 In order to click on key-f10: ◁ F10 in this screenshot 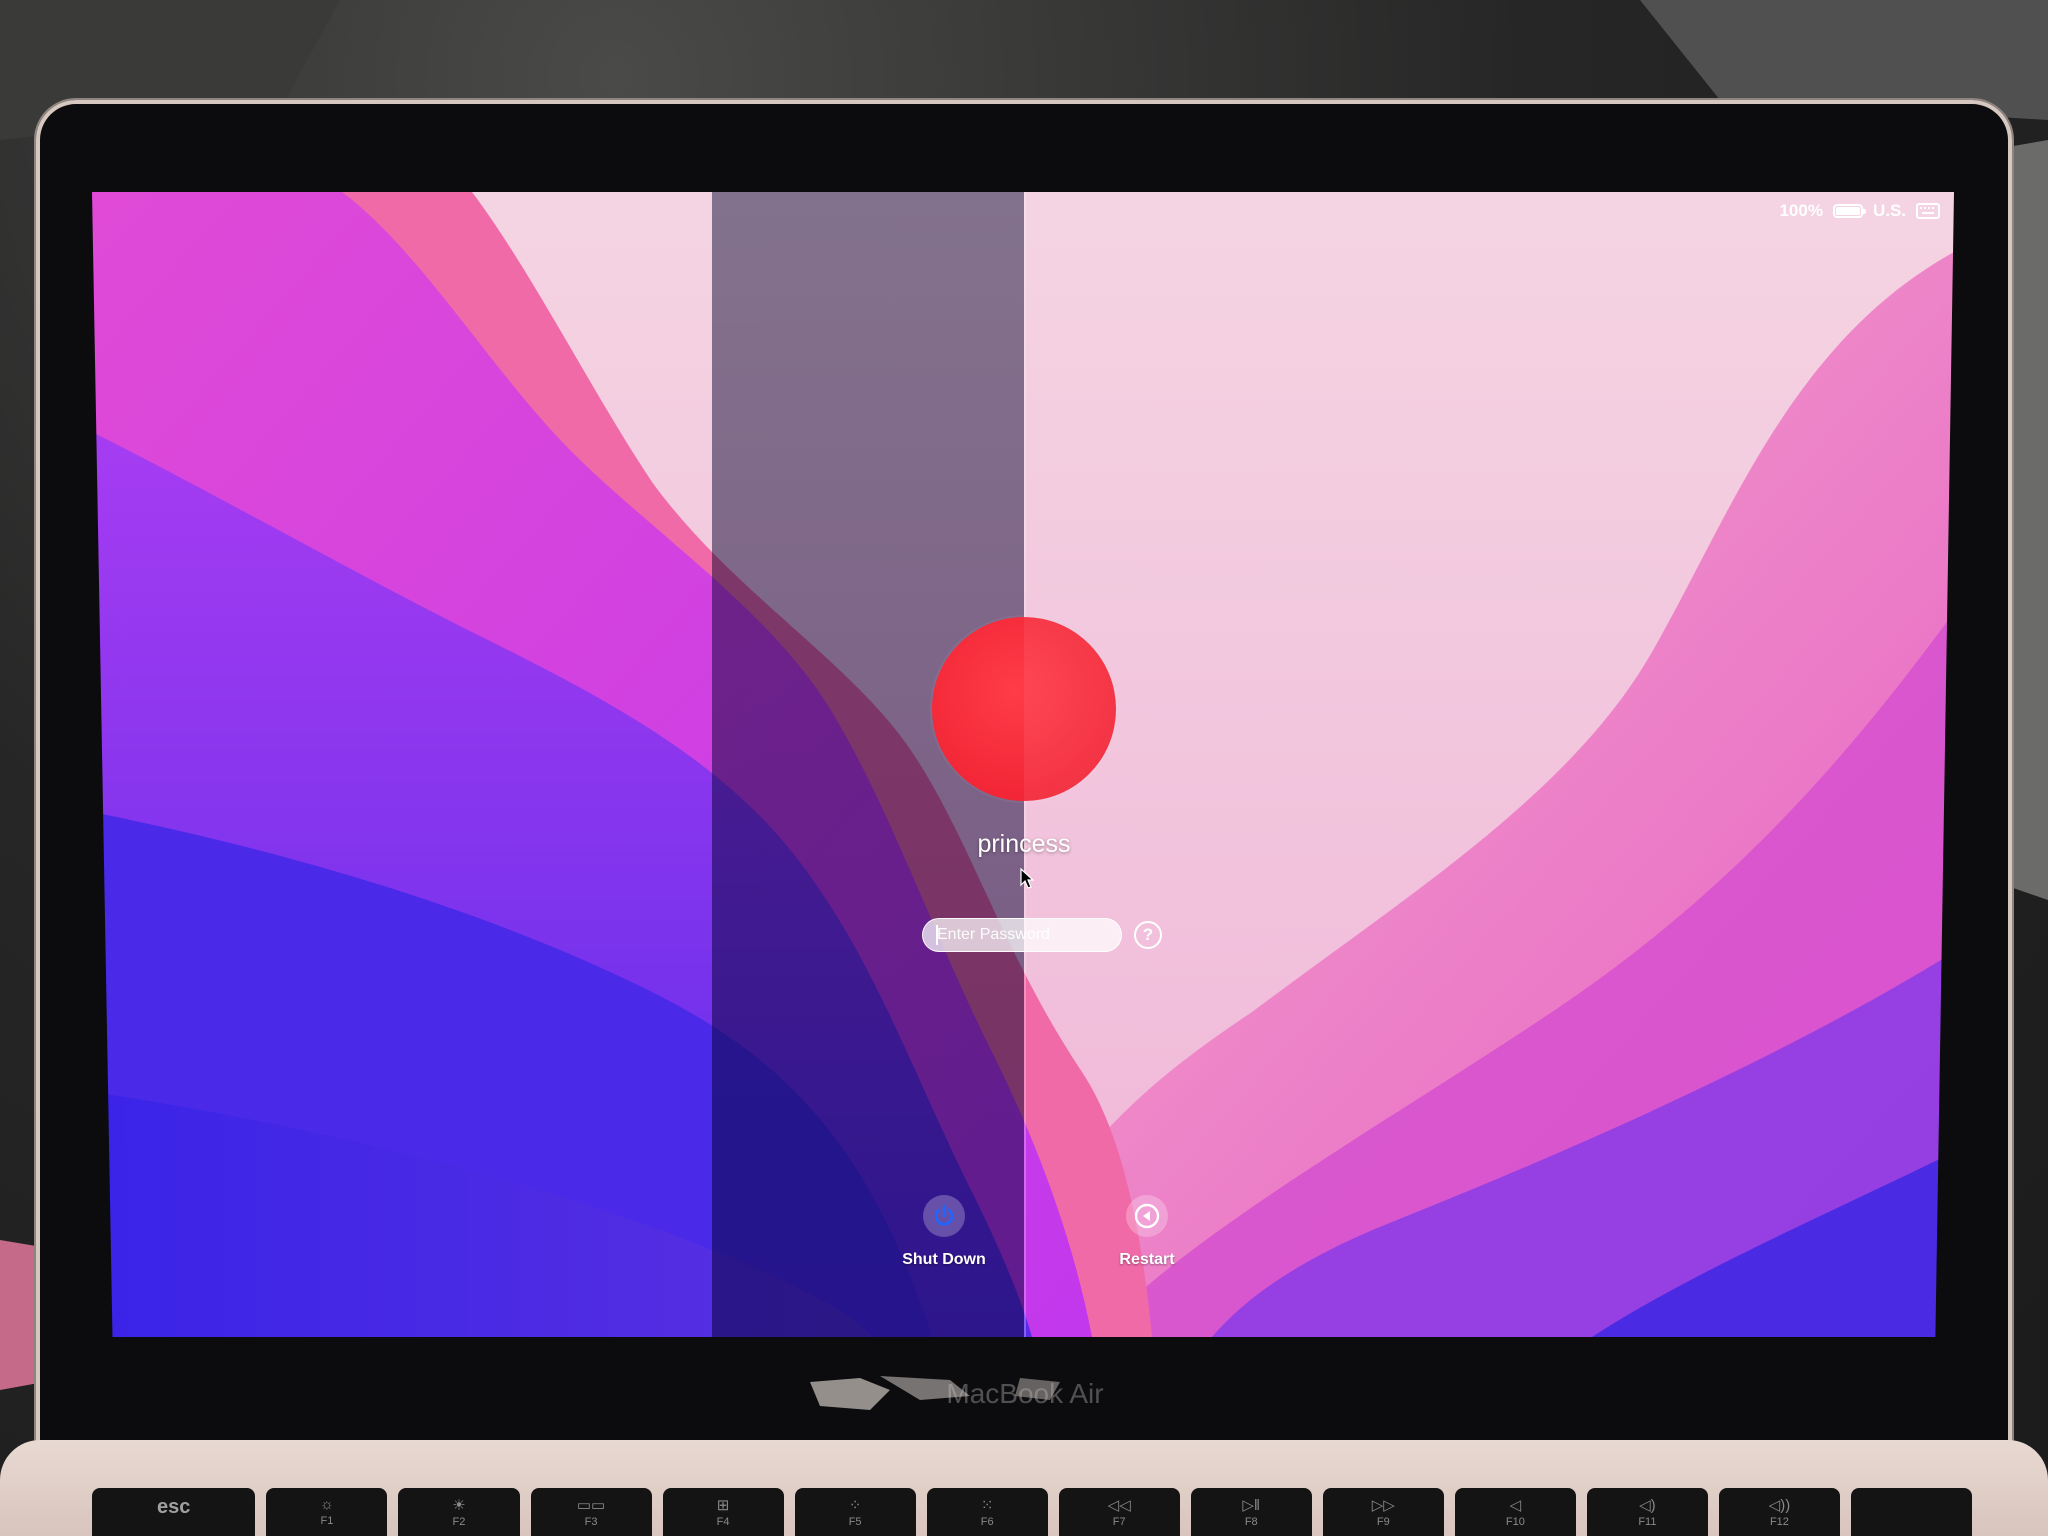, I will do `click(1515, 1512)`.